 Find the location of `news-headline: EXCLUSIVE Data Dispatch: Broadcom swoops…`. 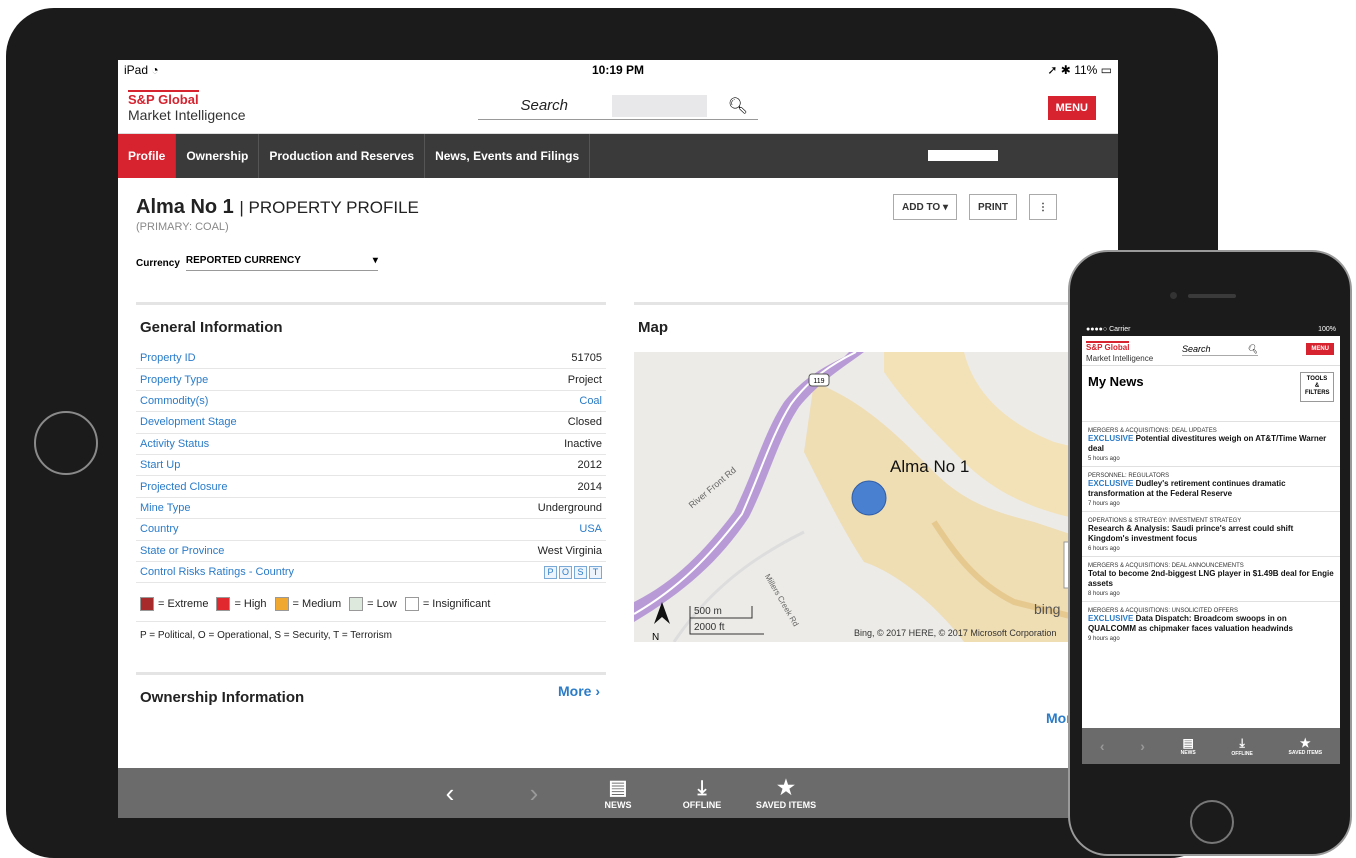

news-headline: EXCLUSIVE Data Dispatch: Broadcom swoops… is located at coordinates (1211, 624).